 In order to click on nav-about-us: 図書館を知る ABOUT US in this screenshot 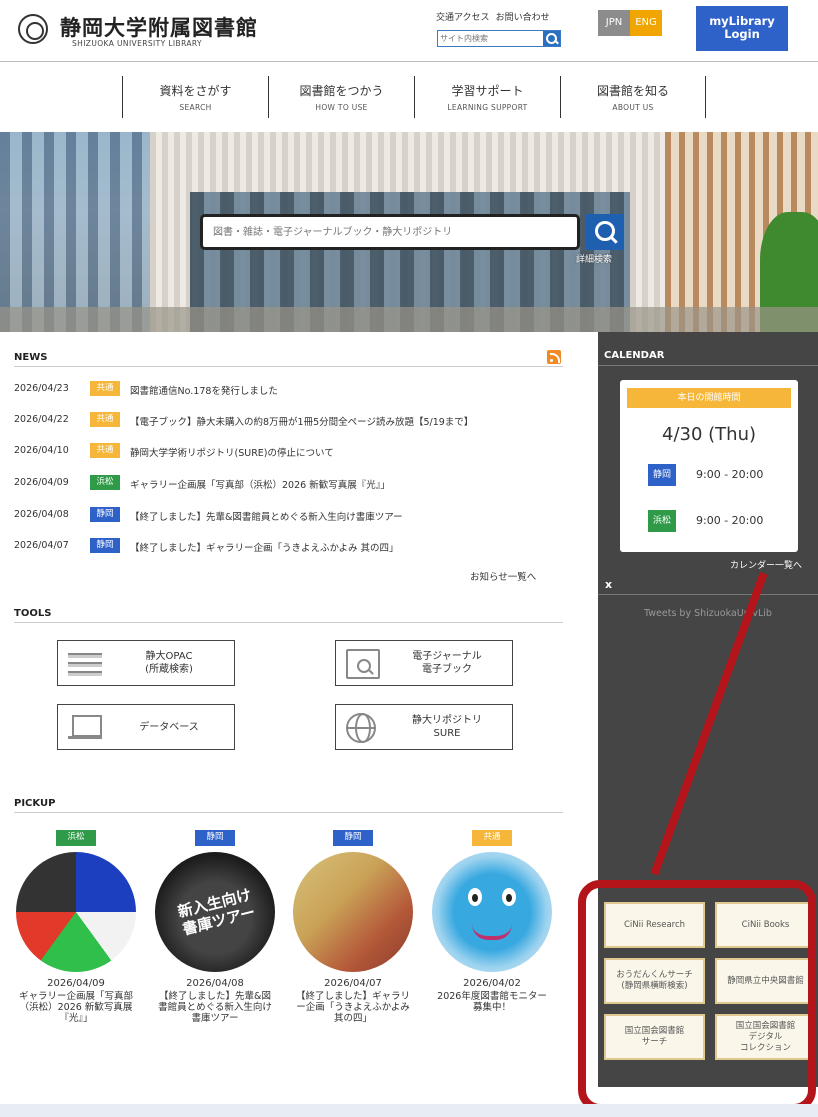, I will do `click(632, 97)`.